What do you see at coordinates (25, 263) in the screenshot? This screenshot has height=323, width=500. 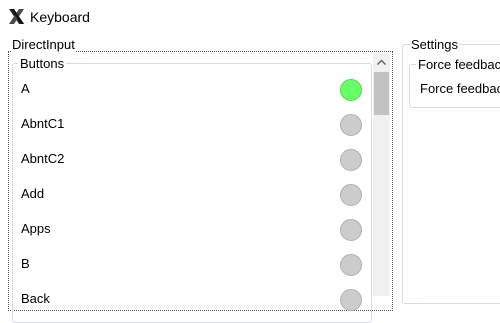 I see `button-name: B` at bounding box center [25, 263].